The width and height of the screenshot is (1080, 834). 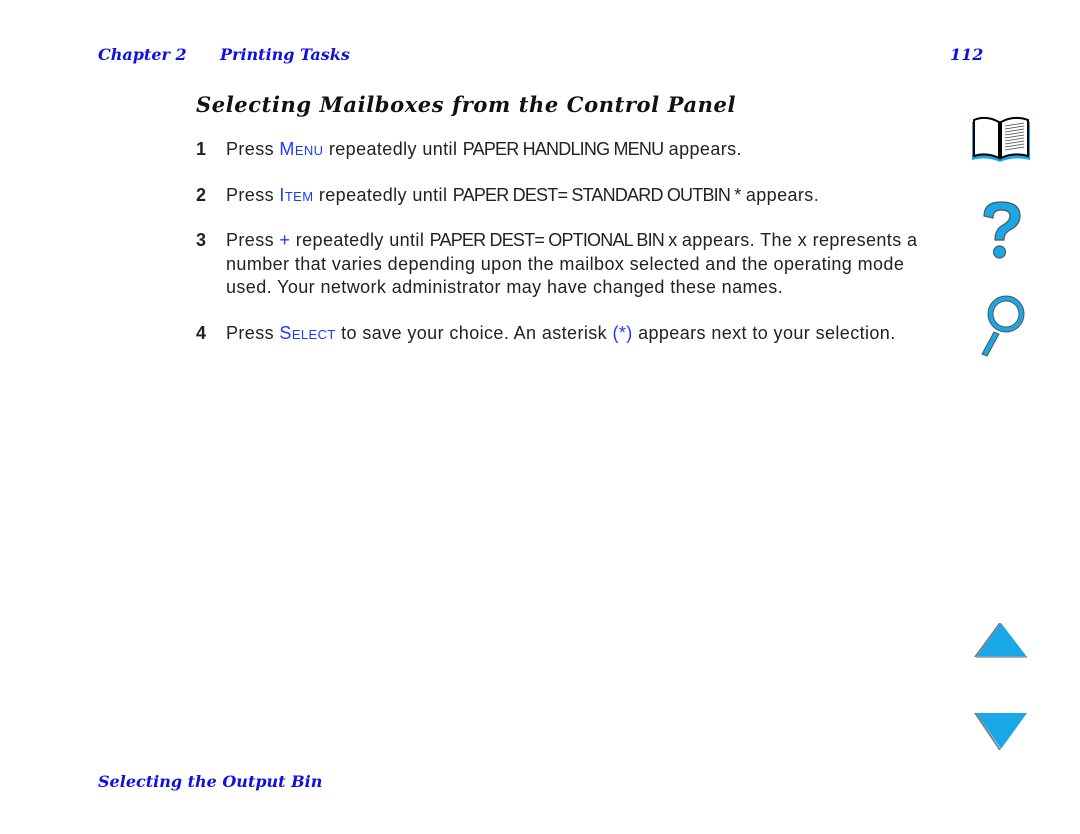 I want to click on step-number: 1, so click(x=201, y=149).